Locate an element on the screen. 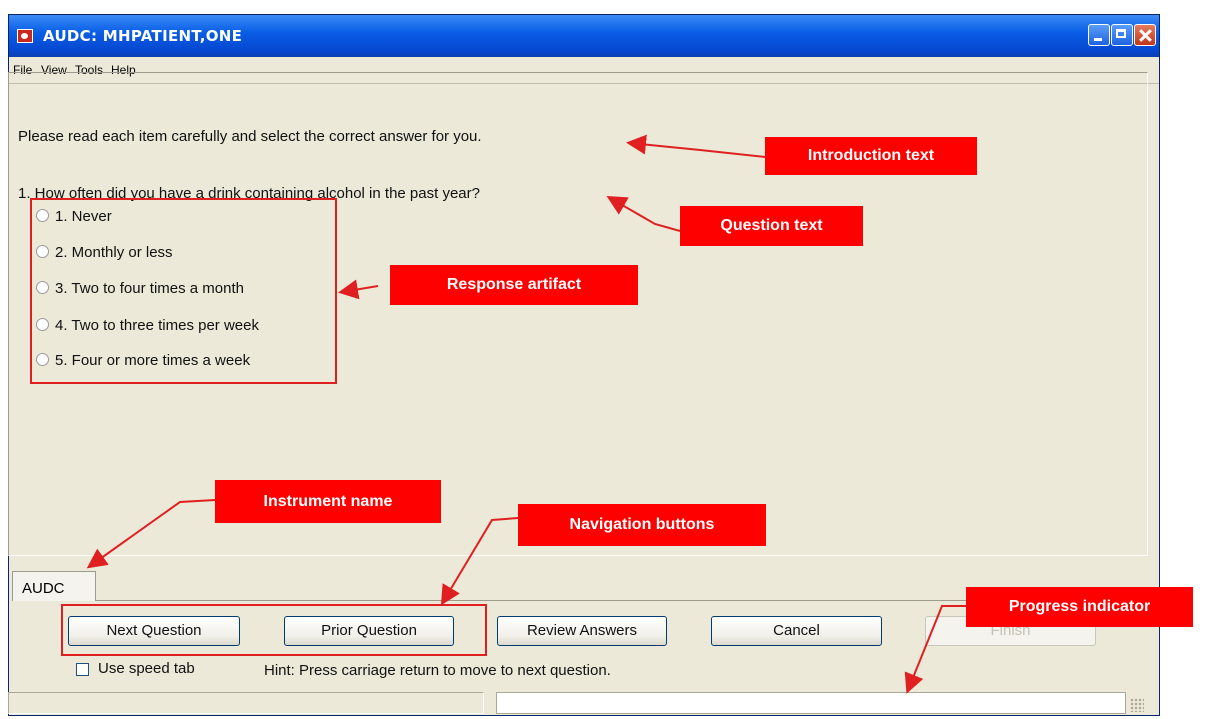  navigation-callout: Navigation buttons is located at coordinates (642, 525).